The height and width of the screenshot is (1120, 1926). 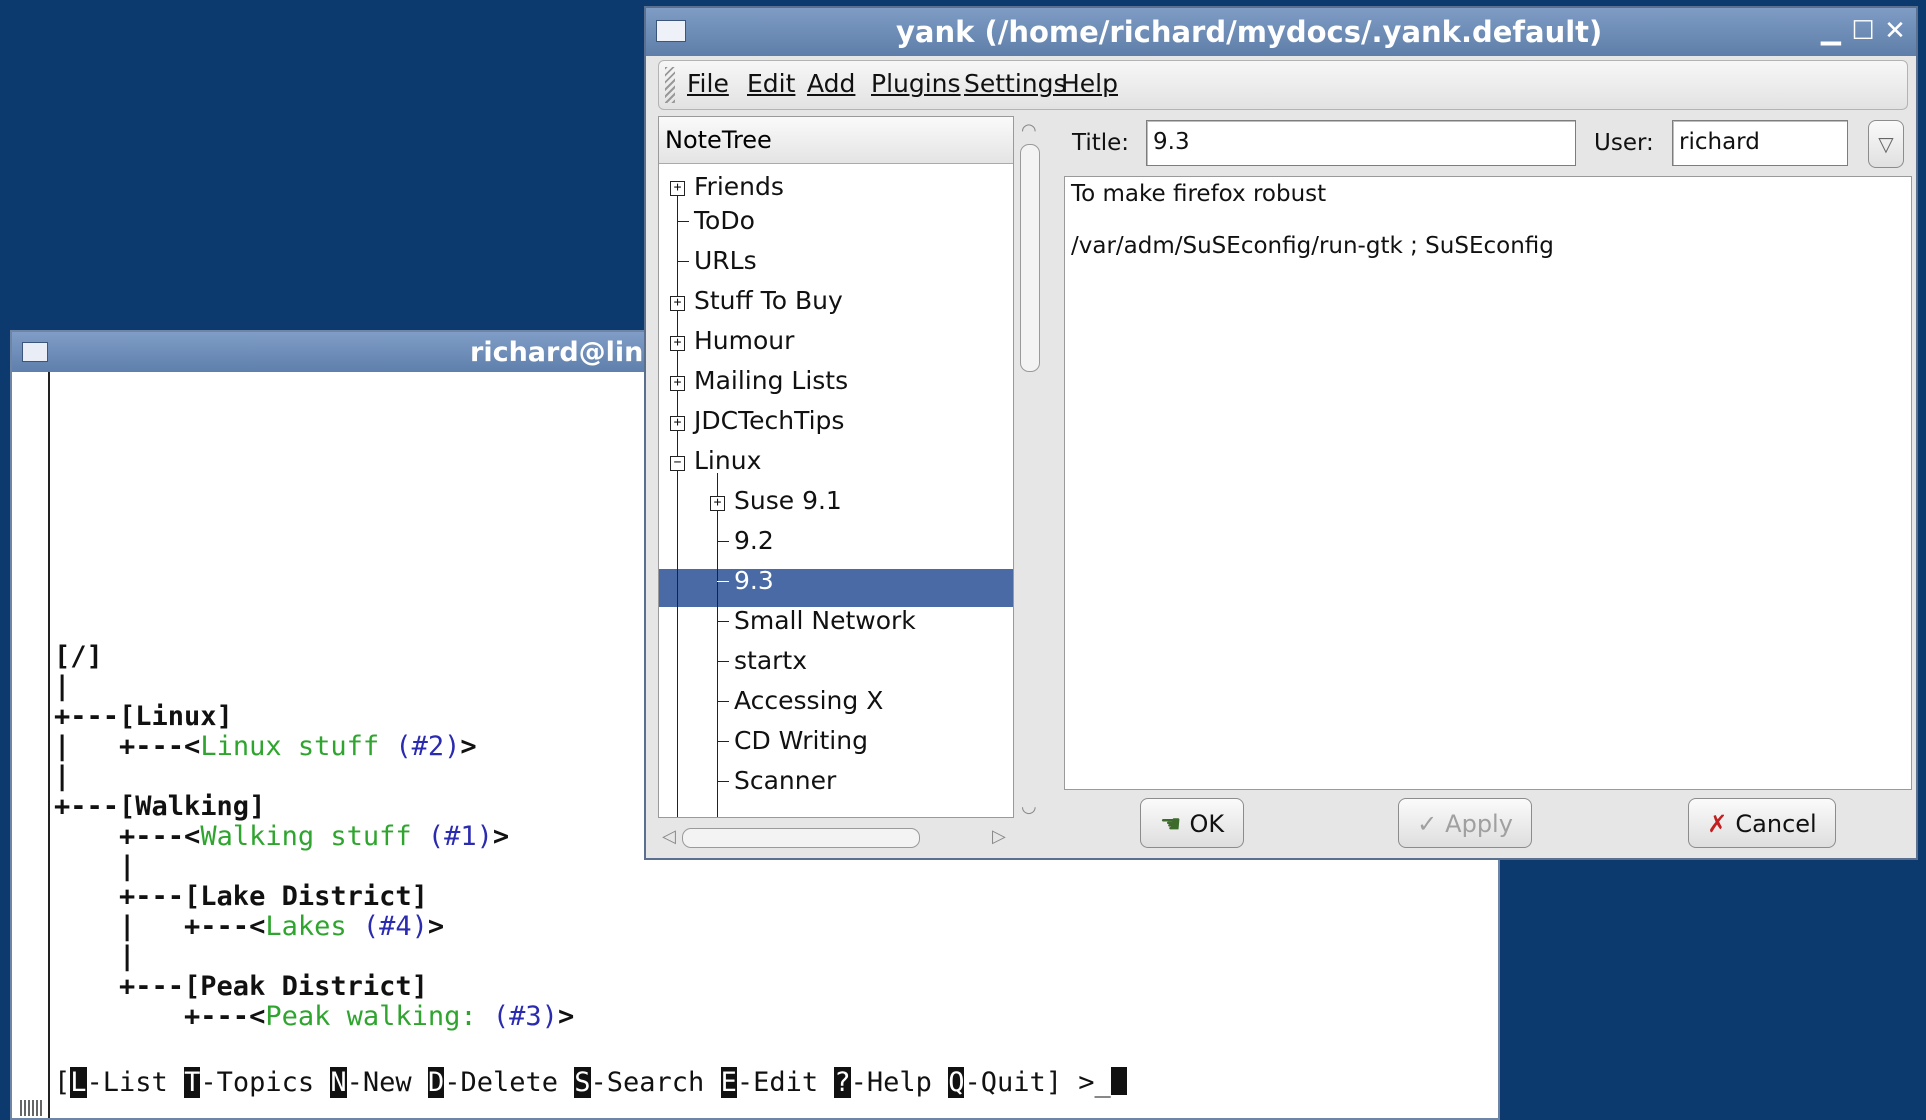 What do you see at coordinates (1895, 31) in the screenshot?
I see `close-icon: ✕` at bounding box center [1895, 31].